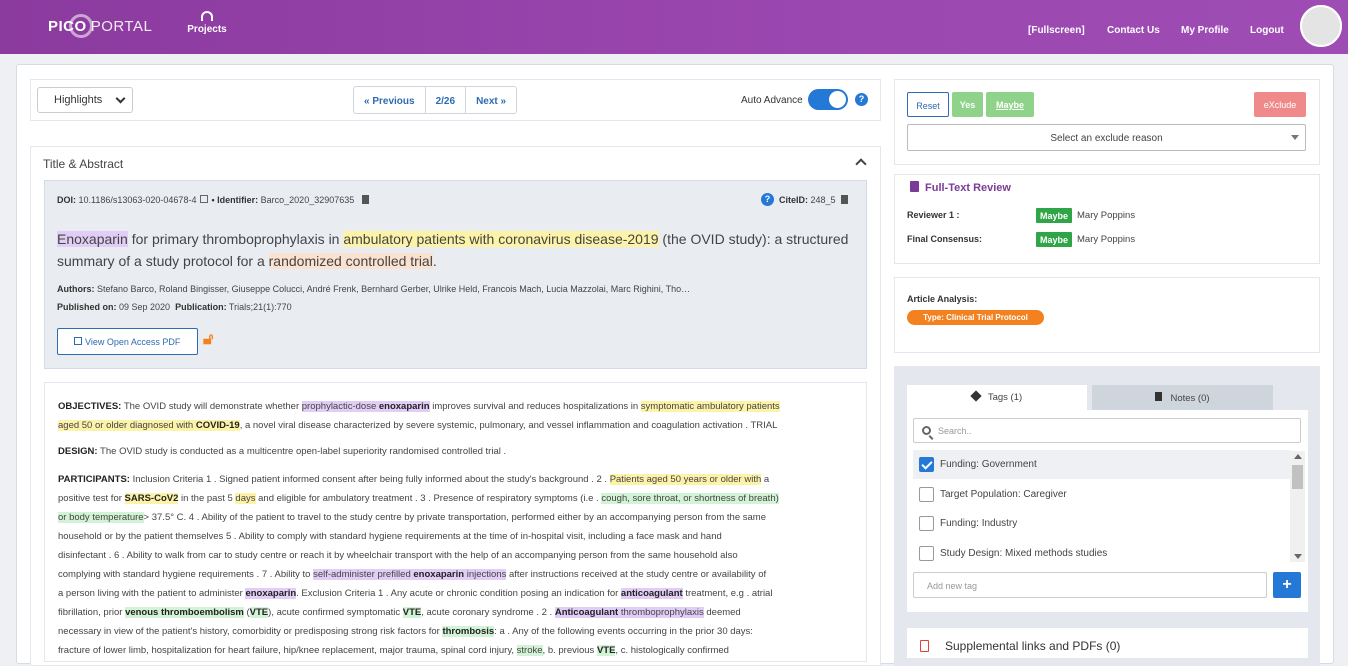  What do you see at coordinates (968, 188) in the screenshot?
I see `fulltext-review-label: Full-Text Review` at bounding box center [968, 188].